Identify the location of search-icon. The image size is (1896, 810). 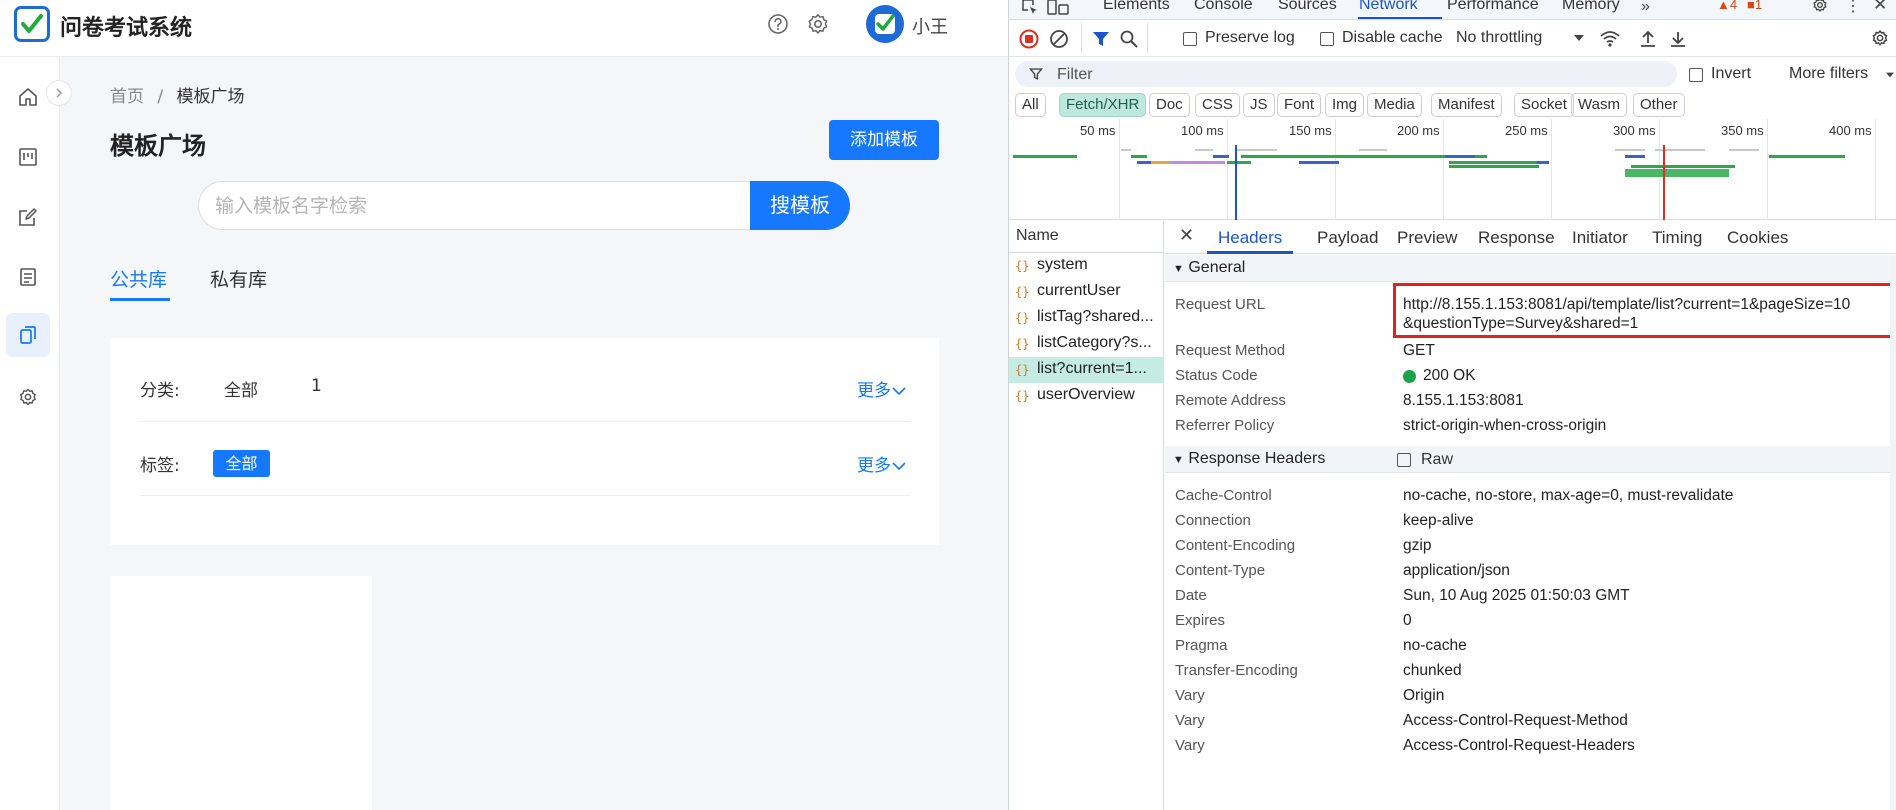
(1129, 39).